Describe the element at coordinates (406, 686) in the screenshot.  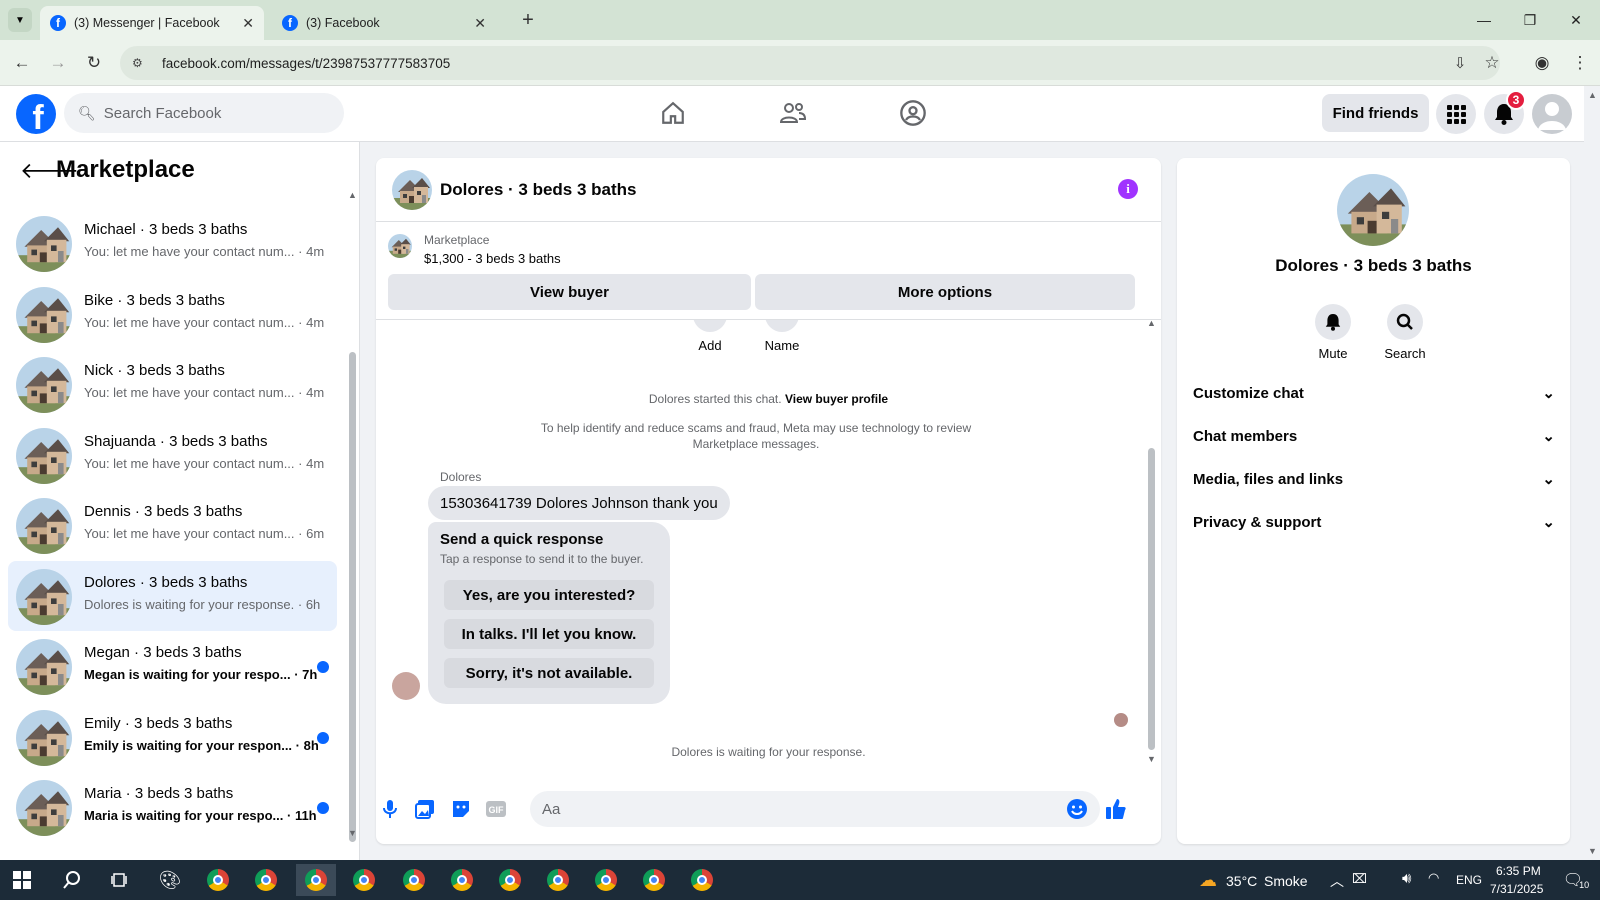
I see `sender-avatar` at that location.